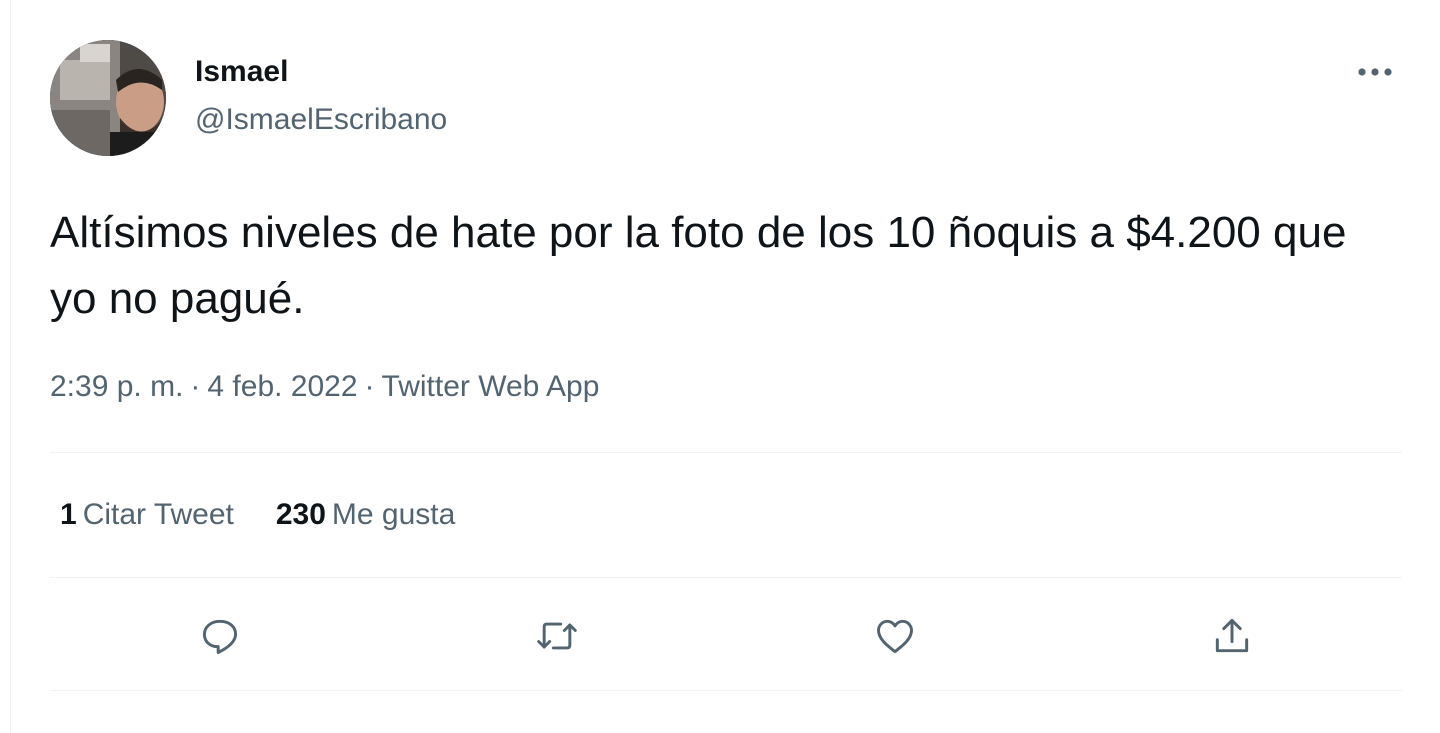 The height and width of the screenshot is (733, 1440). What do you see at coordinates (393, 514) in the screenshot?
I see `likes-label: Me gusta` at bounding box center [393, 514].